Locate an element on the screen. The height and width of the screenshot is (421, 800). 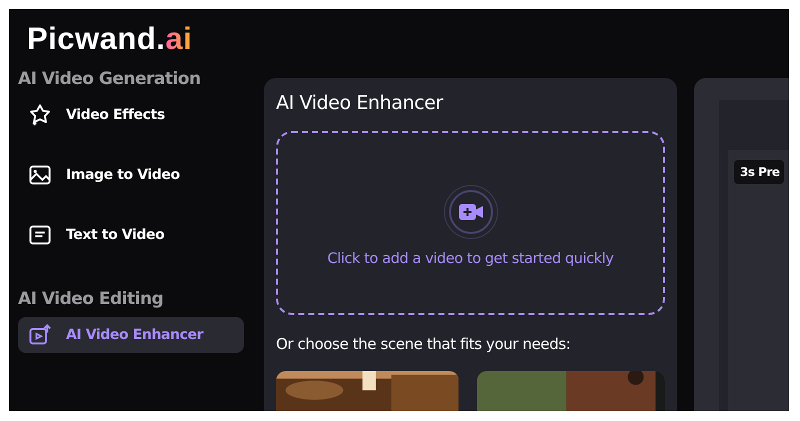
image-icon is located at coordinates (40, 175).